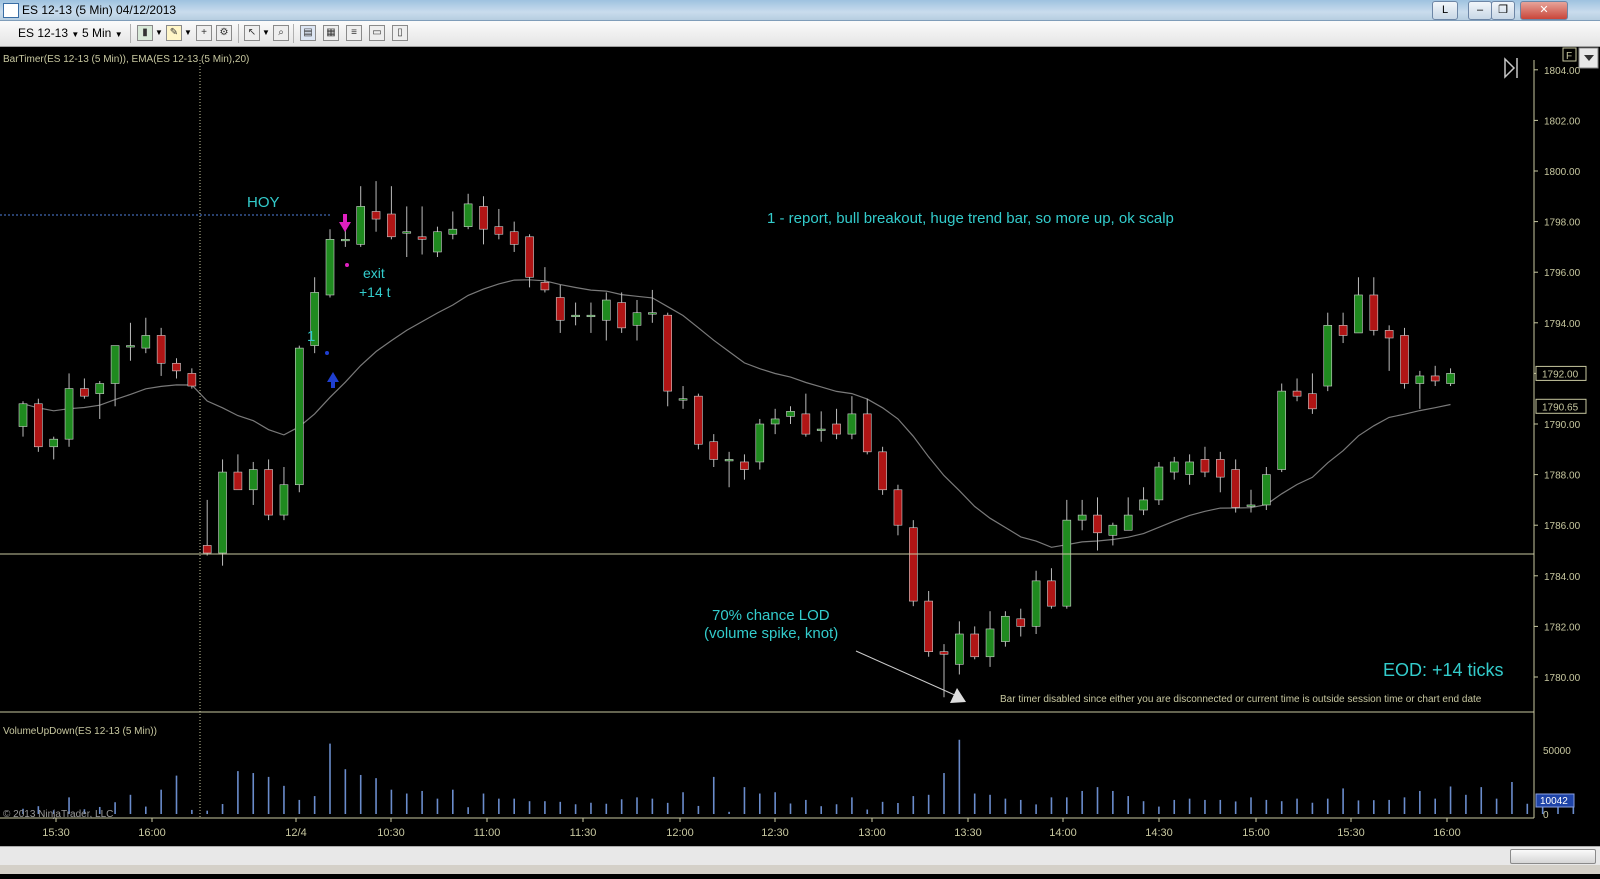 This screenshot has width=1600, height=879. What do you see at coordinates (377, 33) in the screenshot?
I see `print-icon: ▭` at bounding box center [377, 33].